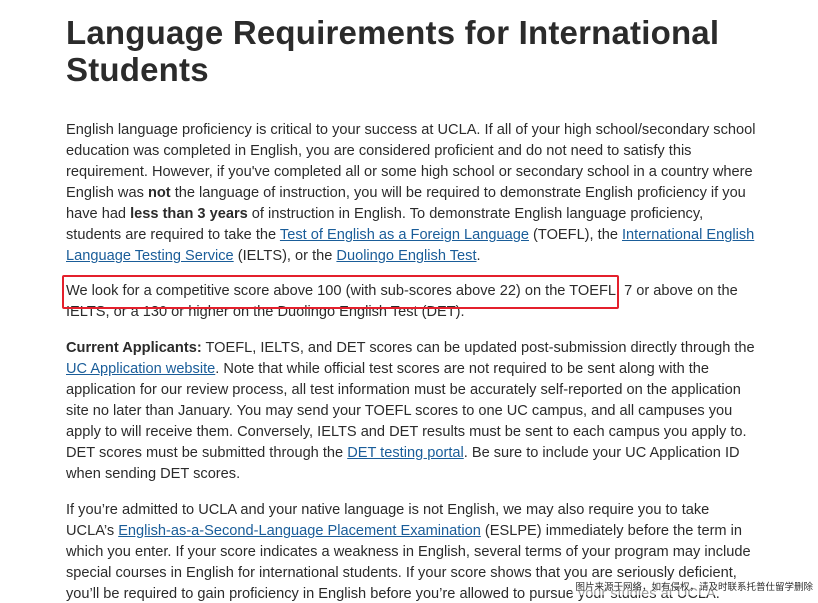 This screenshot has width=818, height=603. What do you see at coordinates (694, 588) in the screenshot?
I see `watermark: 图片来源于网络，如有侵权，请及时联系托普仕留学删除` at bounding box center [694, 588].